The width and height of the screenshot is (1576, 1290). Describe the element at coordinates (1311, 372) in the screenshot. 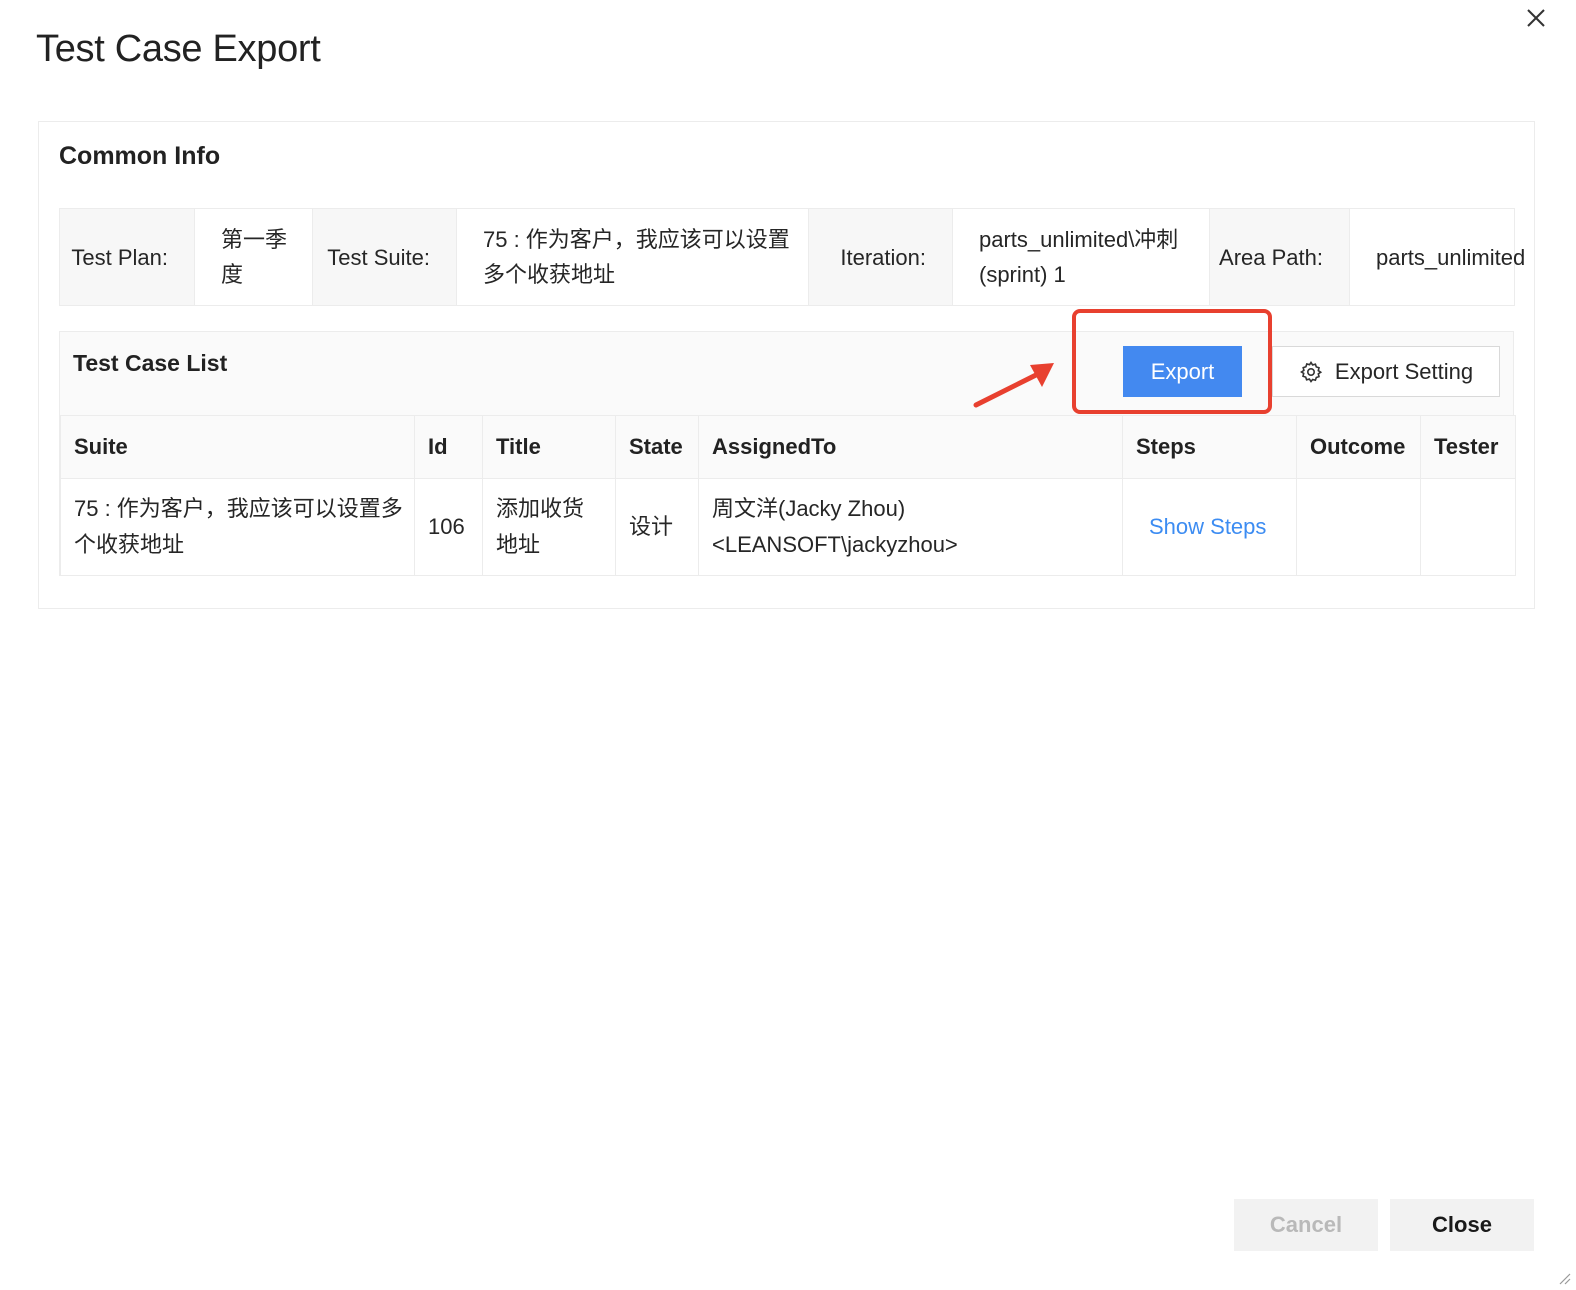

I see `gear-icon` at that location.